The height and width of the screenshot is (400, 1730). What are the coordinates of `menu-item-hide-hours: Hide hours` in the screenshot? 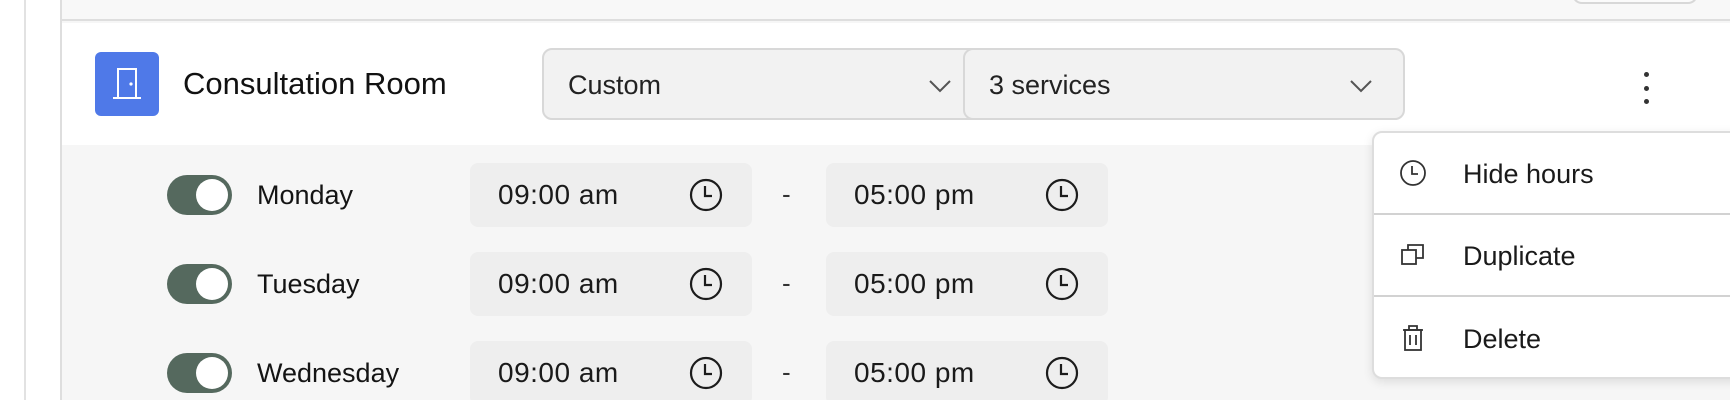 It's located at (1552, 174).